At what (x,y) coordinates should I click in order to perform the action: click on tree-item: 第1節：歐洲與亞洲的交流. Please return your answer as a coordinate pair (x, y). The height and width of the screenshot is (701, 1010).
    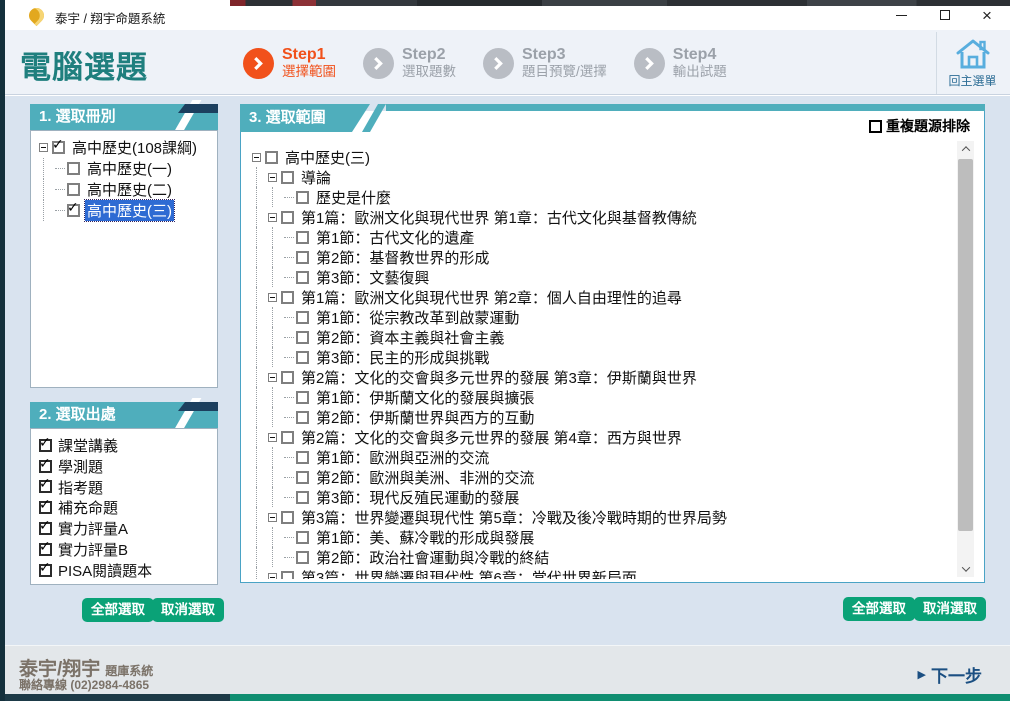
    Looking at the image, I should click on (599, 457).